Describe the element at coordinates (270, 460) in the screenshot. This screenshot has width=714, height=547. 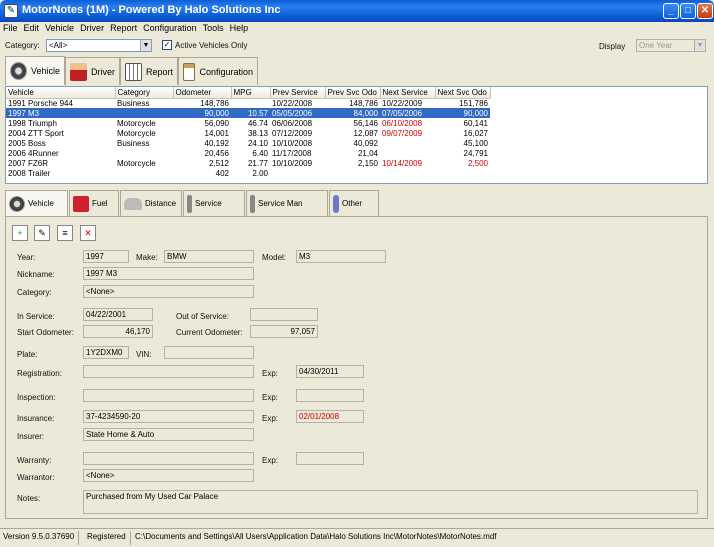
I see `warranty-exp-label: Exp:` at that location.